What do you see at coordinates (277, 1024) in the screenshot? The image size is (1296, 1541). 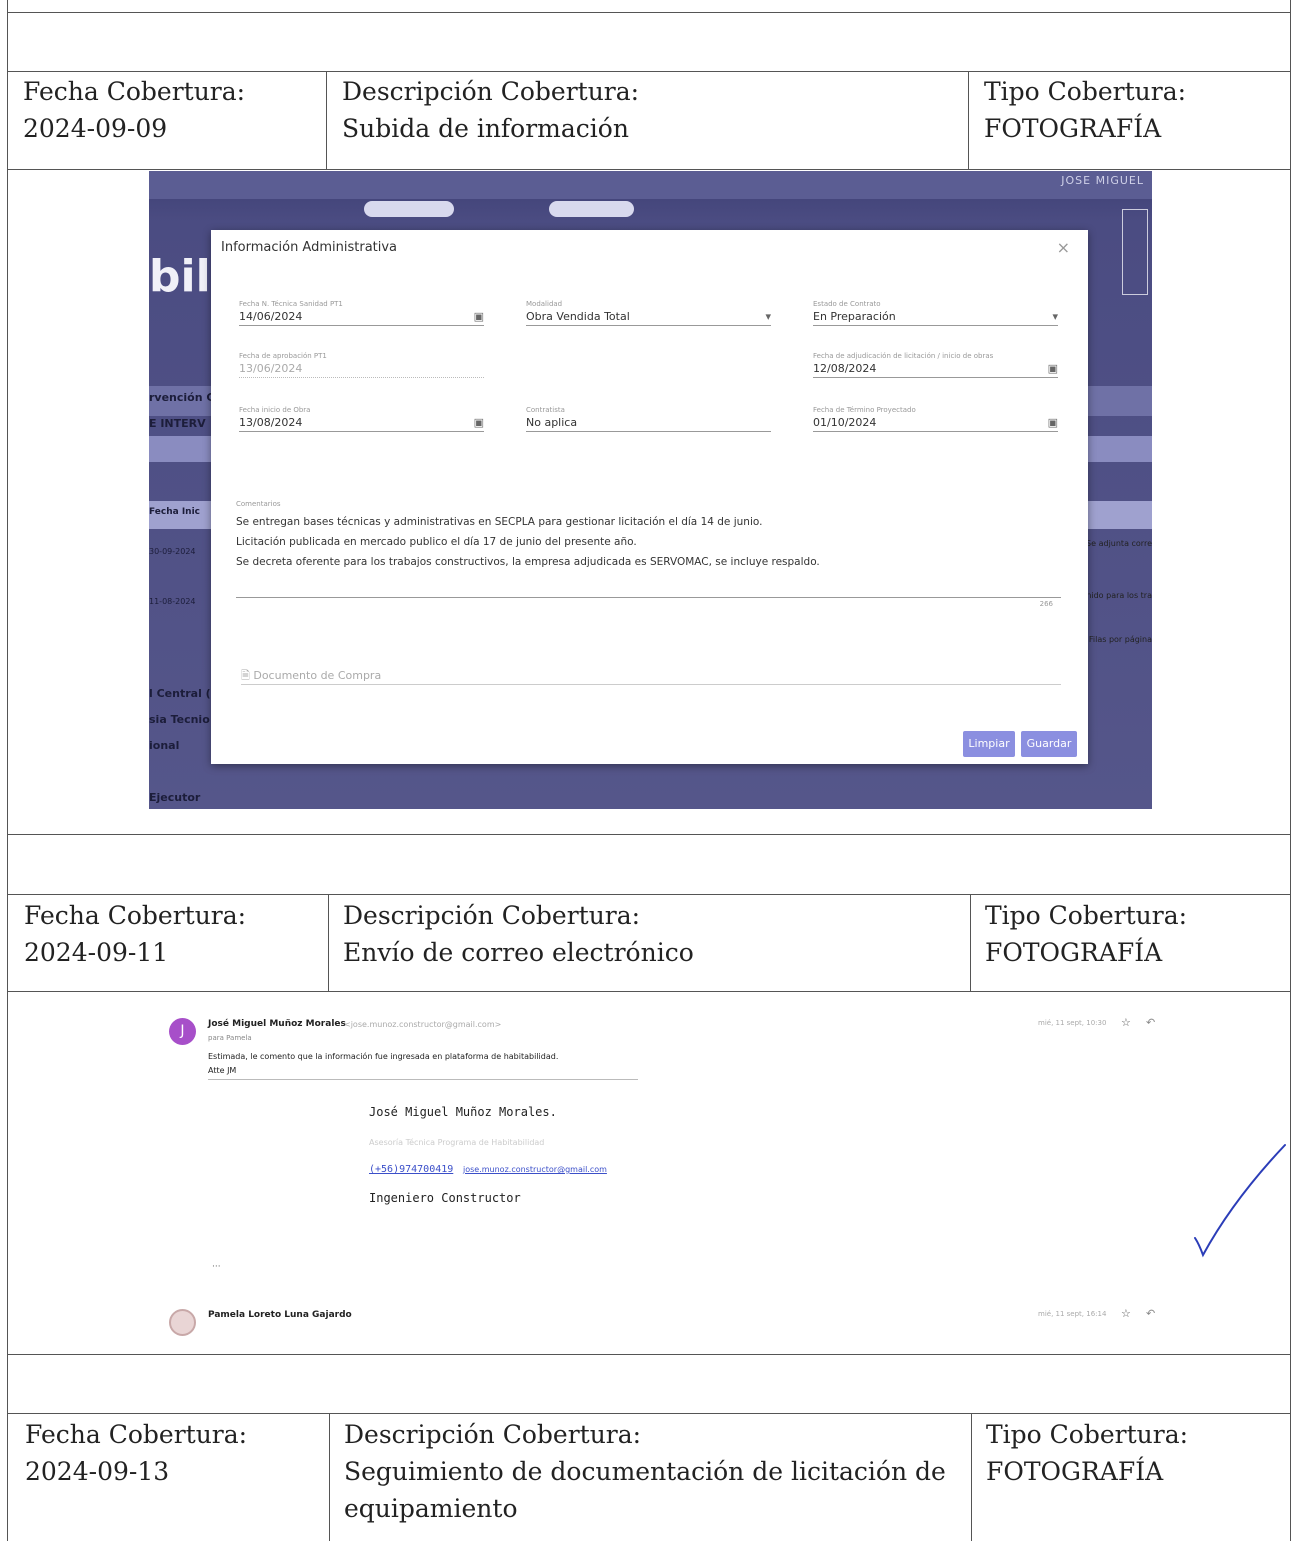 I see `sender-name: José Miguel Muñoz Morales` at bounding box center [277, 1024].